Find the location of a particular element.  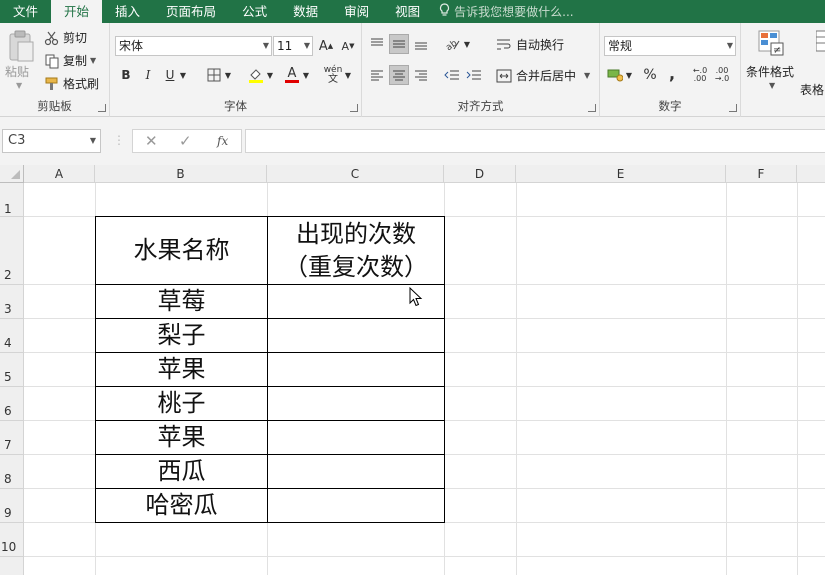

cell-c2: 出现的次数 （重复次数） is located at coordinates (356, 250).